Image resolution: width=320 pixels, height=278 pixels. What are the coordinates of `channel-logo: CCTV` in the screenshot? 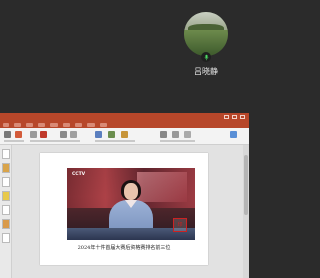 It's located at (79, 174).